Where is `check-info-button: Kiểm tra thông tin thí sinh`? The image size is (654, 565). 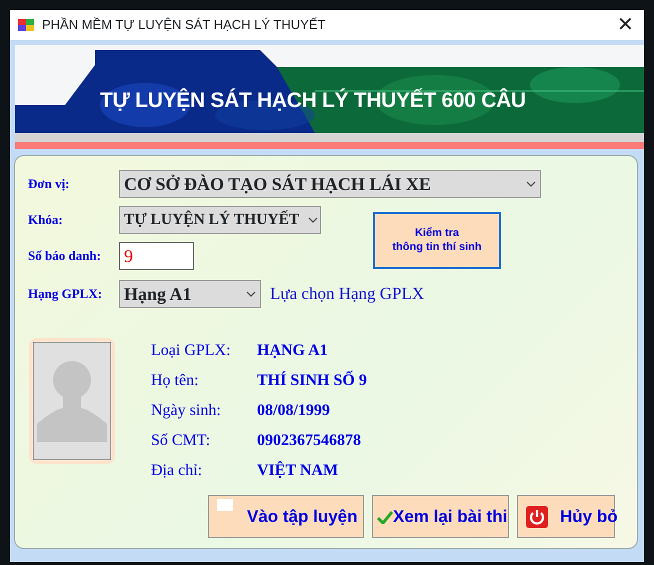 check-info-button: Kiểm tra thông tin thí sinh is located at coordinates (437, 240).